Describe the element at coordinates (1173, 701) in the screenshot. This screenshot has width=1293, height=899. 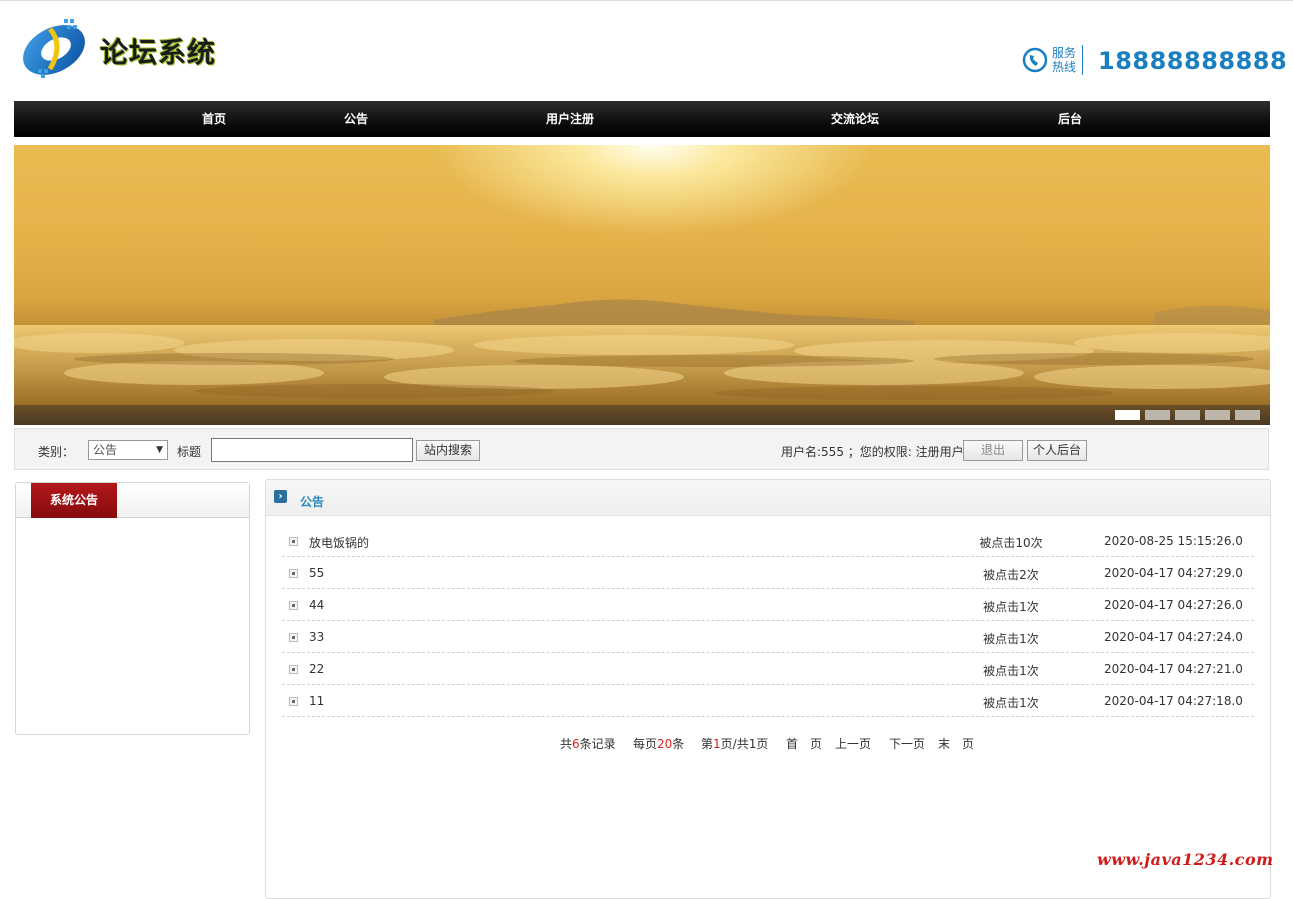
I see `notice-time: 2020-04-17 04:27:18.0` at that location.